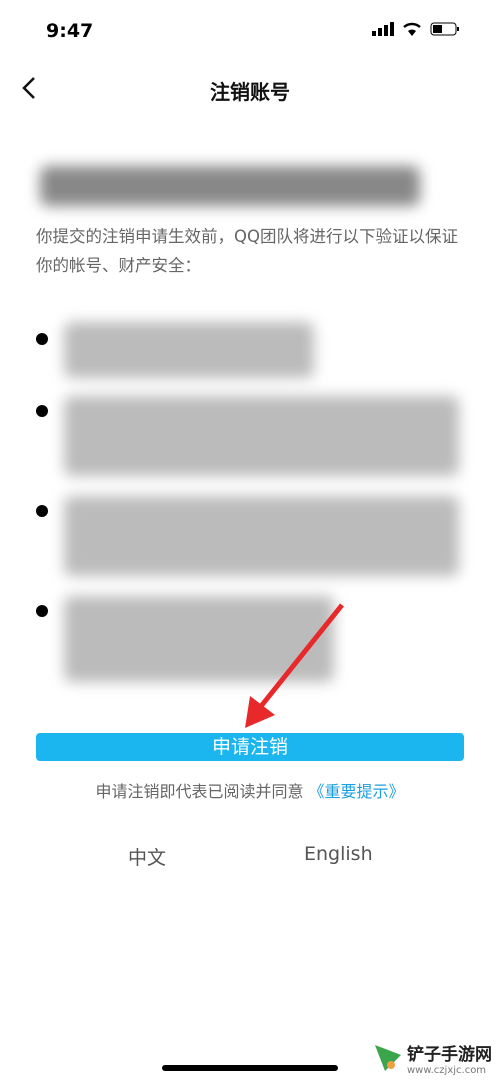 The image size is (500, 1082). Describe the element at coordinates (250, 1068) in the screenshot. I see `home-indicator` at that location.